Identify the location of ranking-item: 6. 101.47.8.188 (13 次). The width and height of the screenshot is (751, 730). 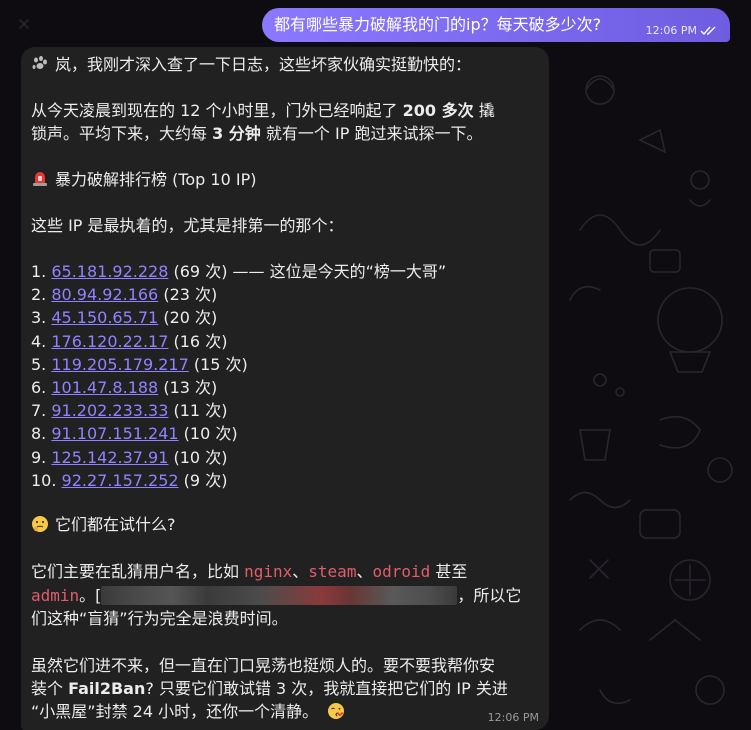
(124, 387).